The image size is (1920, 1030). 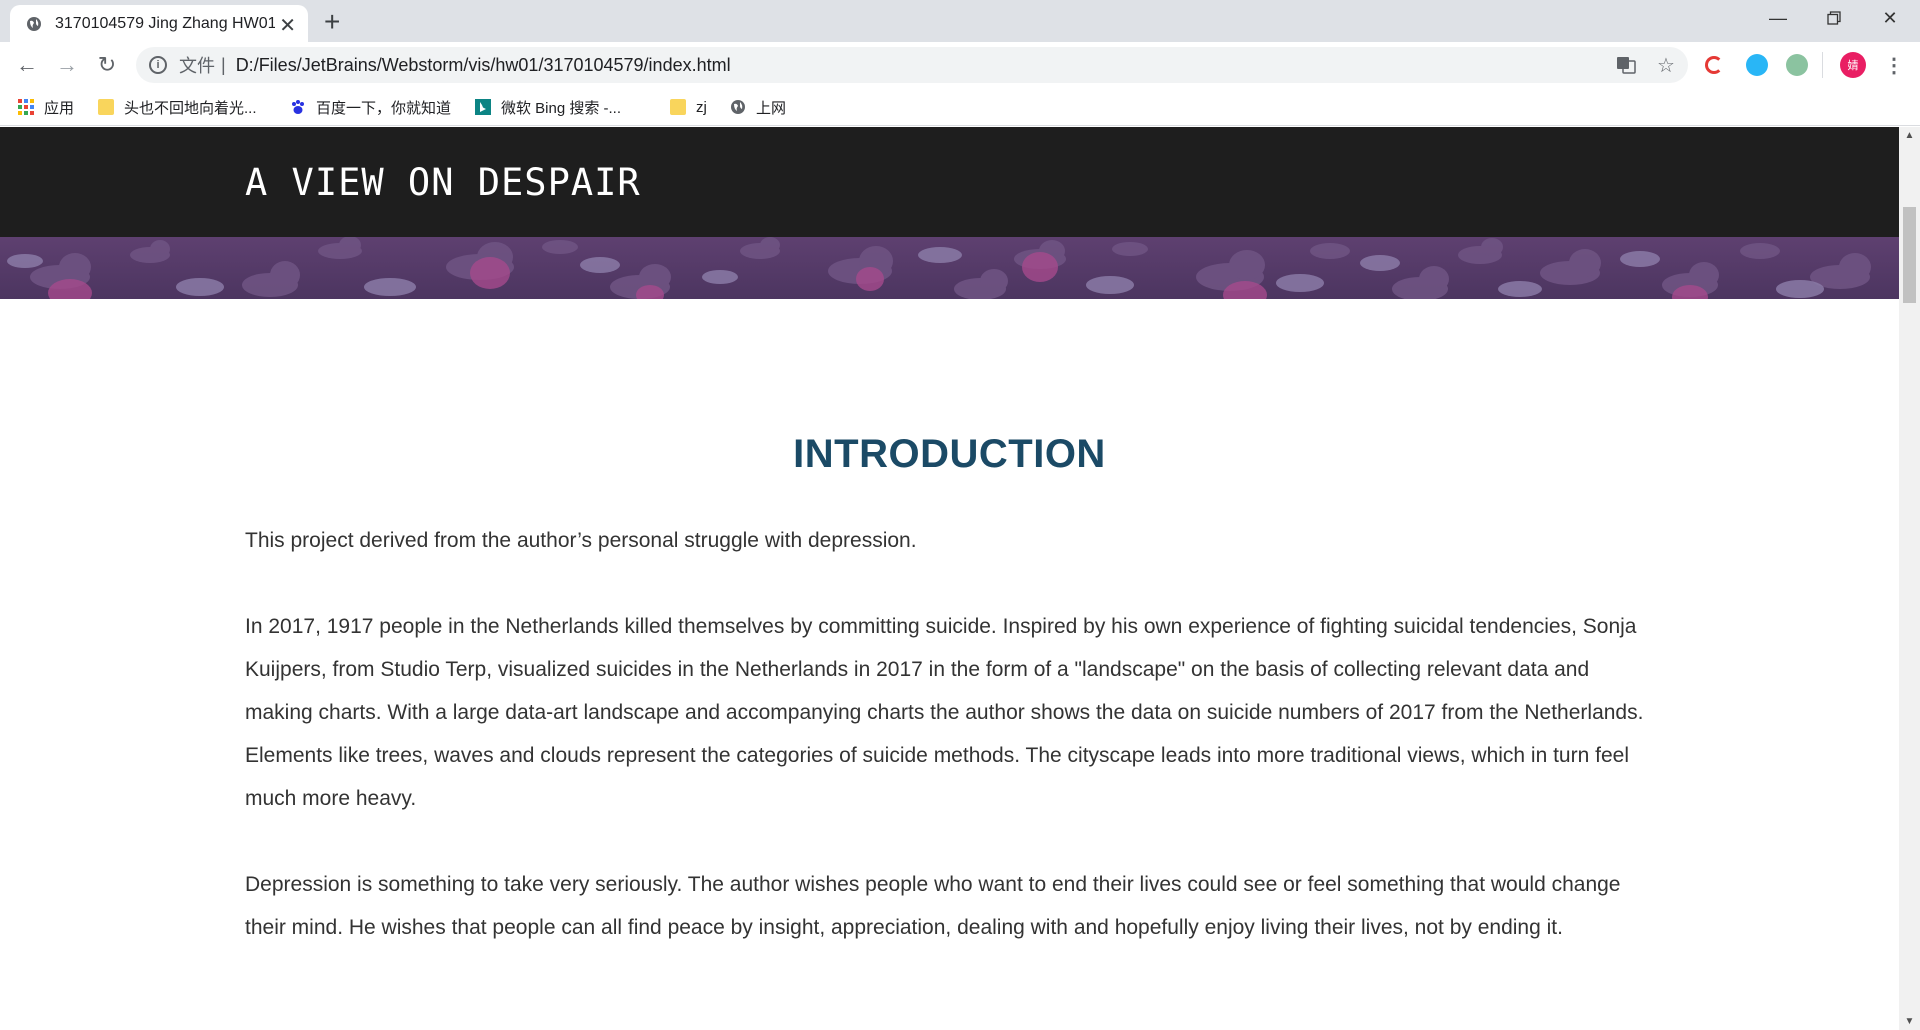 I want to click on bookmark-label: 上网, so click(x=771, y=108).